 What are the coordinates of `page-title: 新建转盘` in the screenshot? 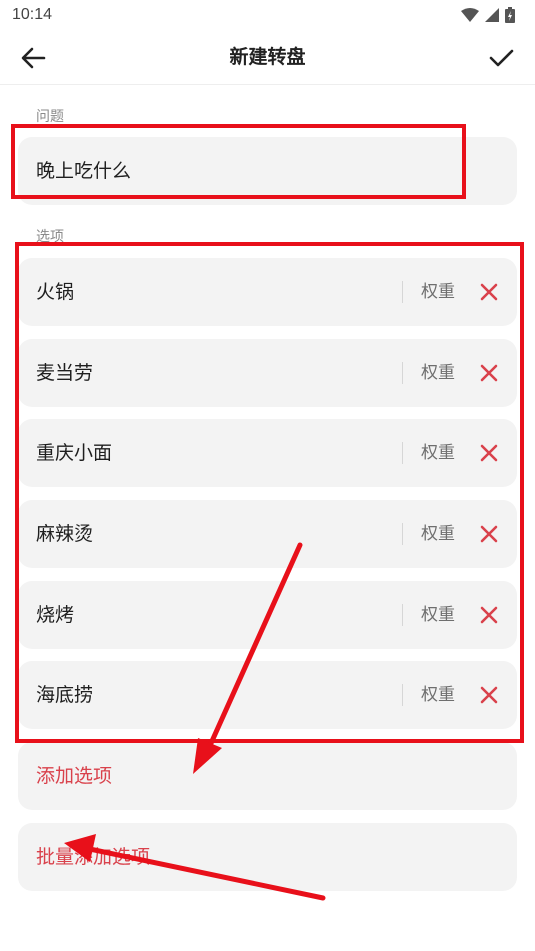 It's located at (267, 57).